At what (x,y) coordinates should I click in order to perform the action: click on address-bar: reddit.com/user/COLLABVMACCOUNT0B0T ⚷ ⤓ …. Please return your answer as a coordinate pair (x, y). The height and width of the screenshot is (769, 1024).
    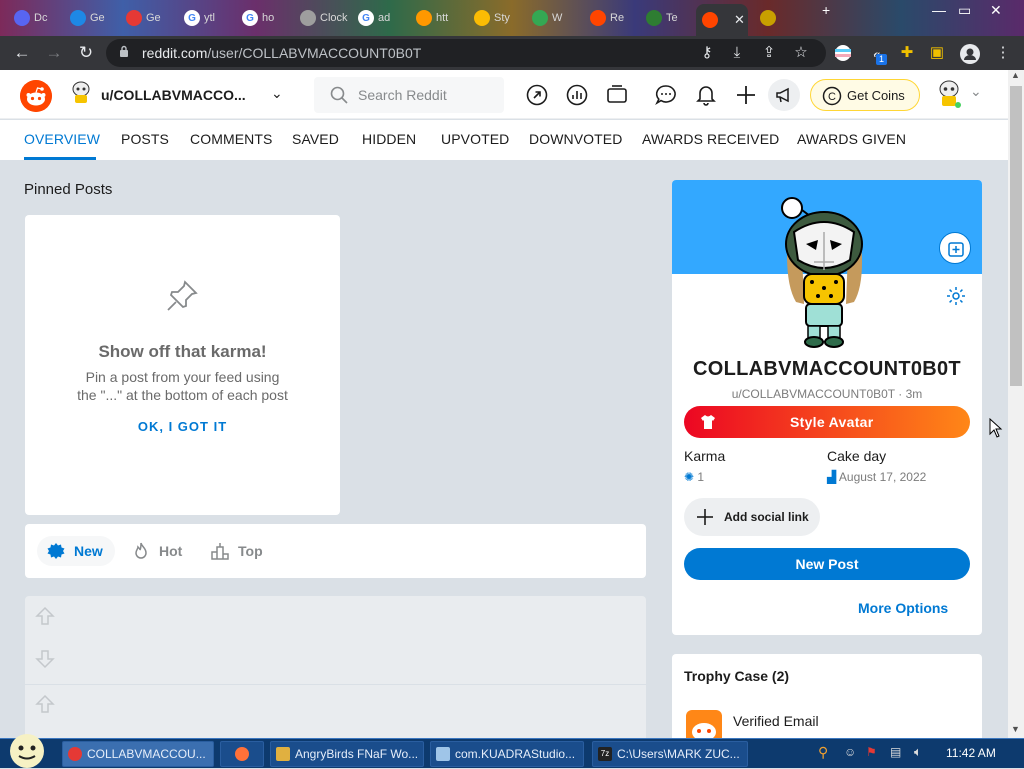
    Looking at the image, I should click on (466, 53).